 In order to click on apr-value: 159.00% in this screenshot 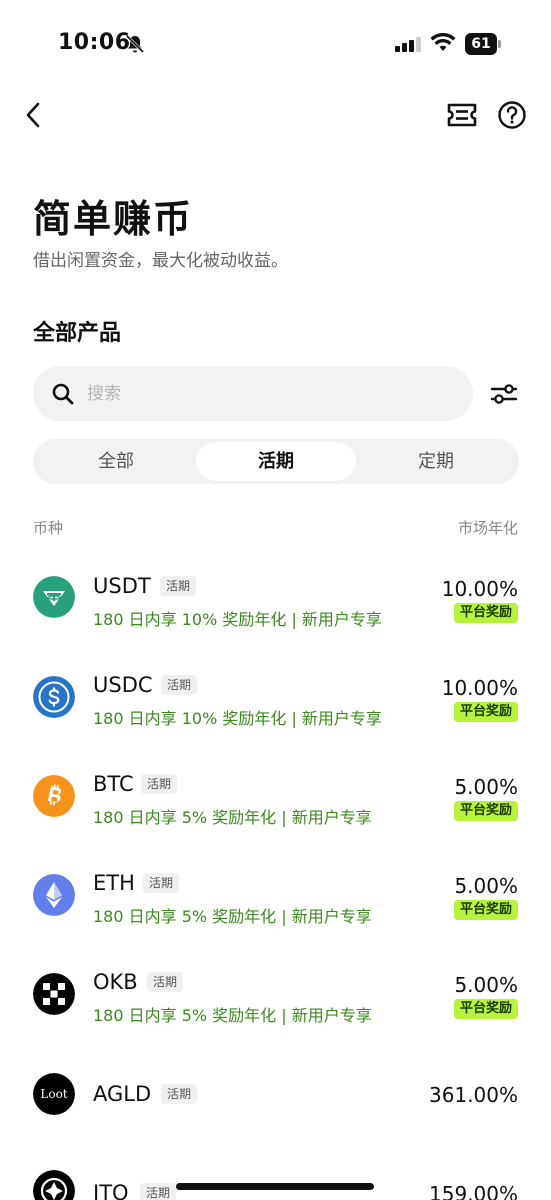, I will do `click(473, 1191)`.